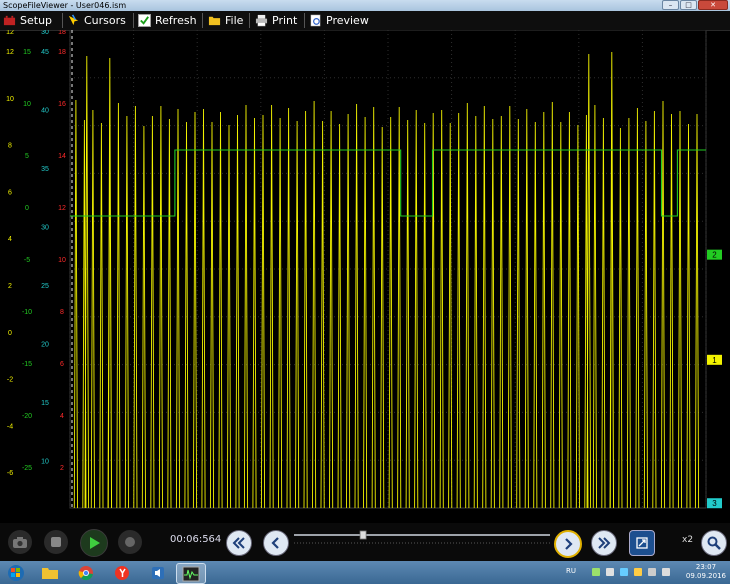 This screenshot has height=584, width=730. What do you see at coordinates (571, 571) in the screenshot?
I see `keyboard-language: RU` at bounding box center [571, 571].